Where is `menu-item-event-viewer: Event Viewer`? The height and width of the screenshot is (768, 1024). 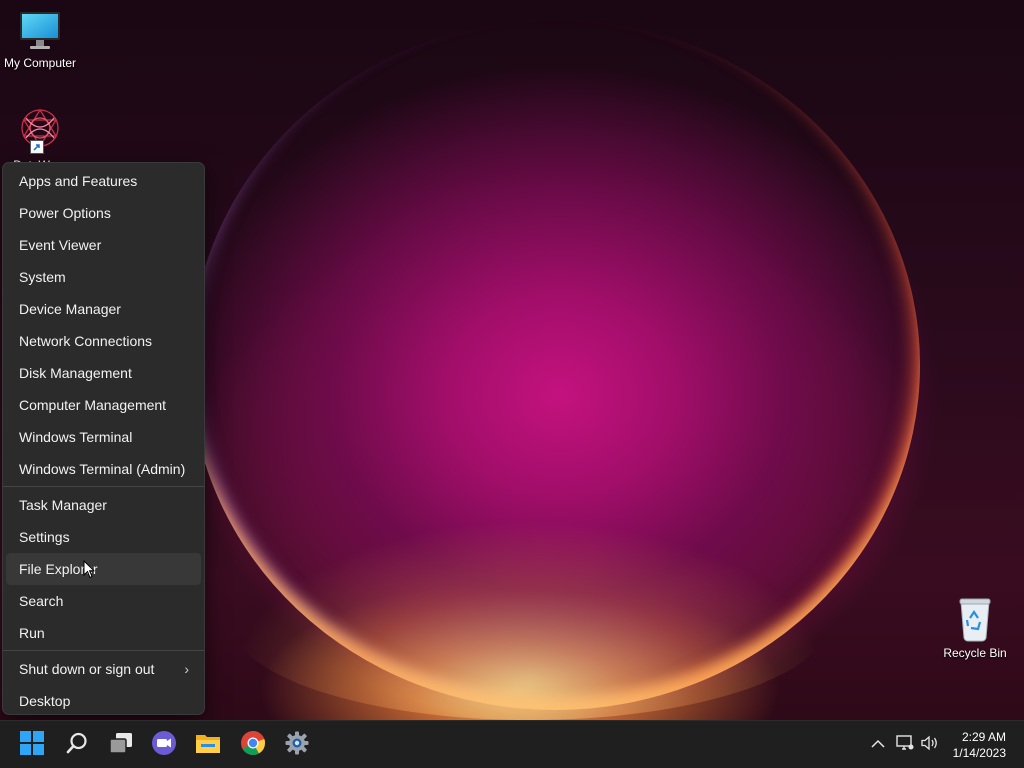
menu-item-event-viewer: Event Viewer is located at coordinates (103, 245).